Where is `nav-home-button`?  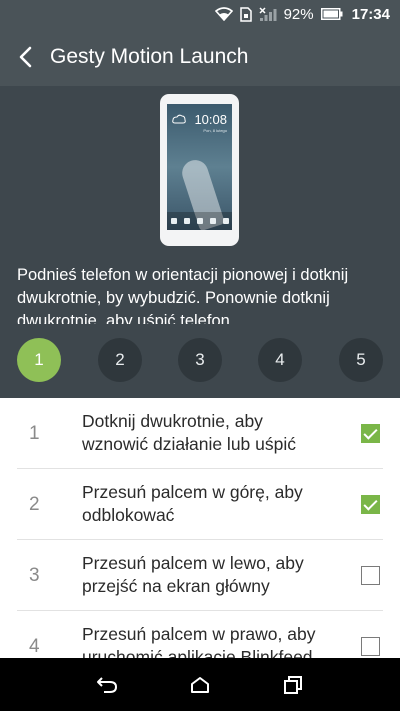 nav-home-button is located at coordinates (200, 685).